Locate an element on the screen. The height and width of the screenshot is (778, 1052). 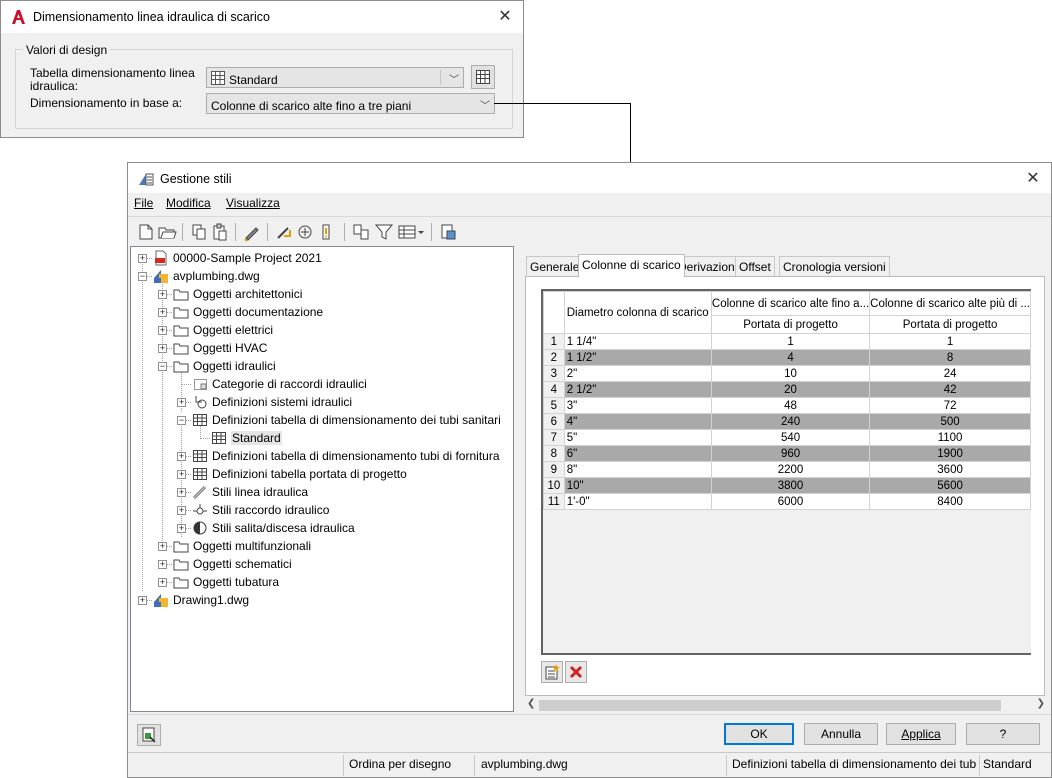
table-row: 3 2" 10 24 is located at coordinates (787, 373).